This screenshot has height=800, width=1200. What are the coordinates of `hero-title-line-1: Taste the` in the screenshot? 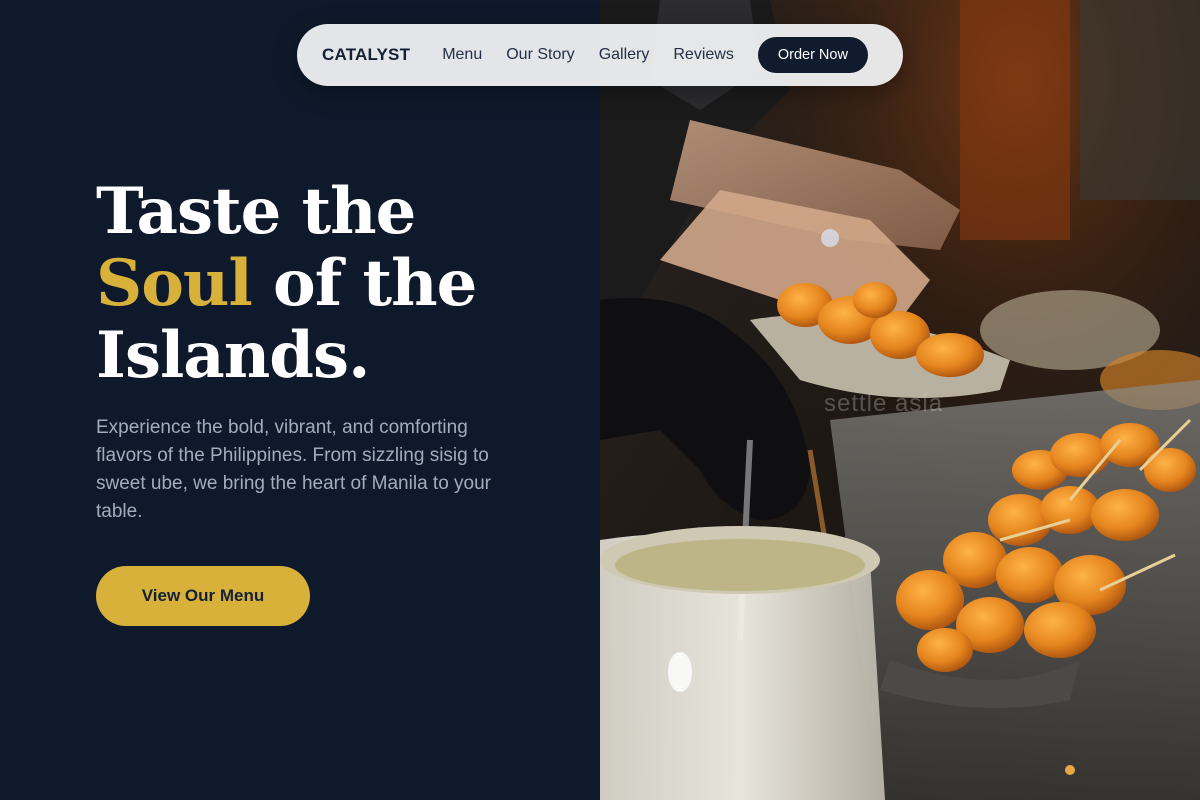 It's located at (256, 211).